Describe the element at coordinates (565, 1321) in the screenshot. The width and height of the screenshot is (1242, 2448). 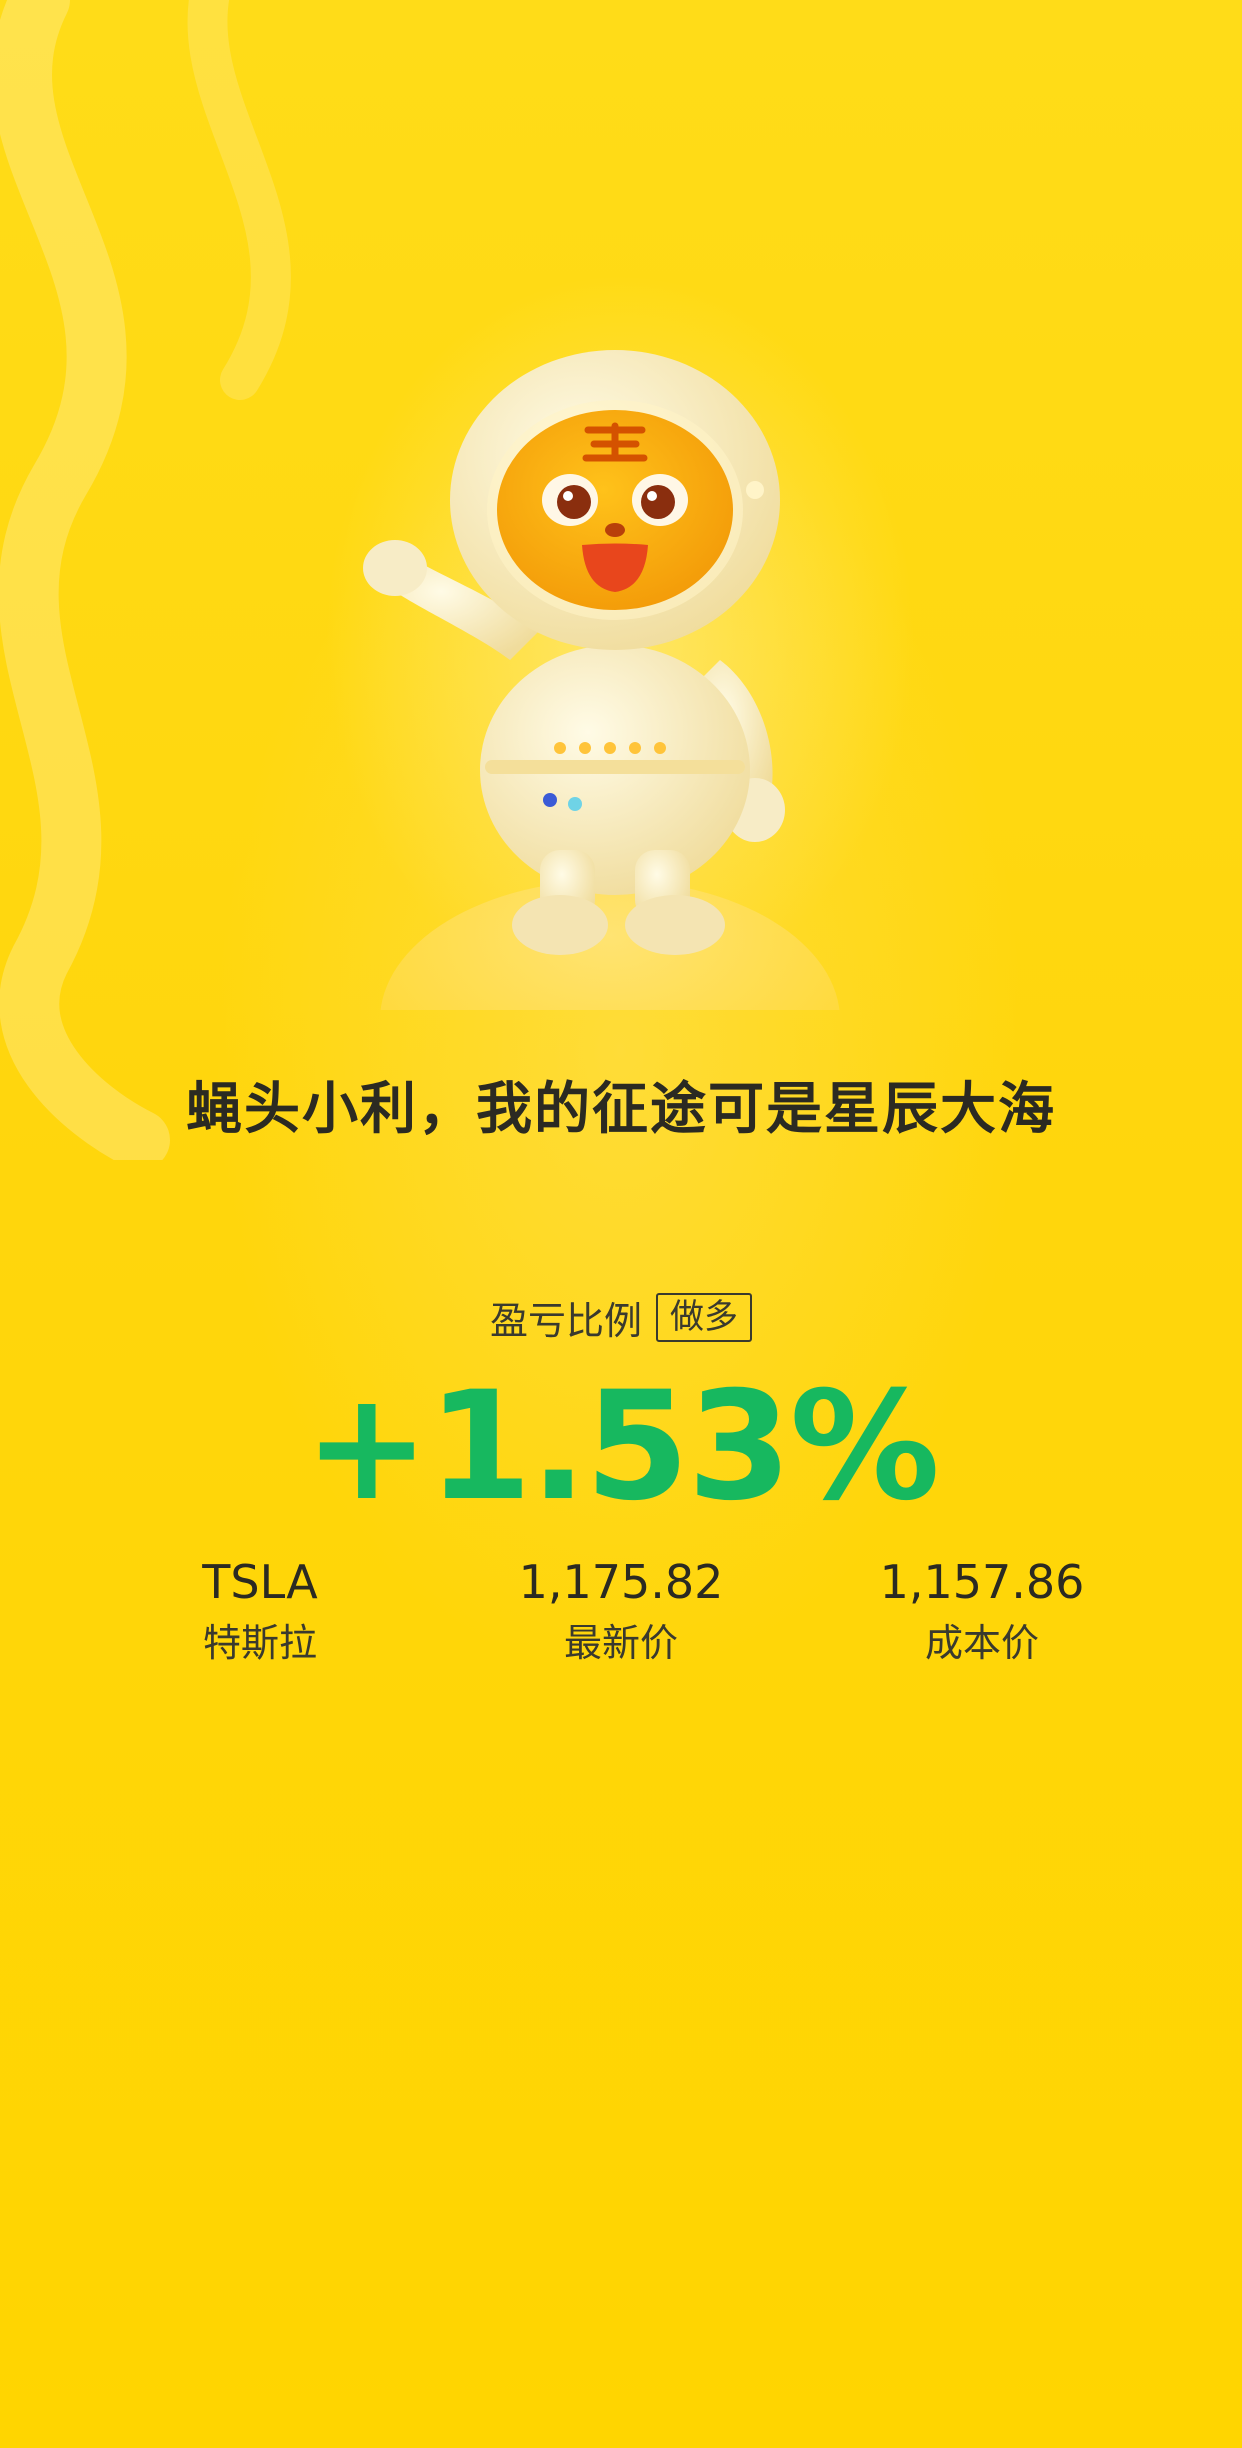
I see `profit-ratio-label: 盈亏比例` at that location.